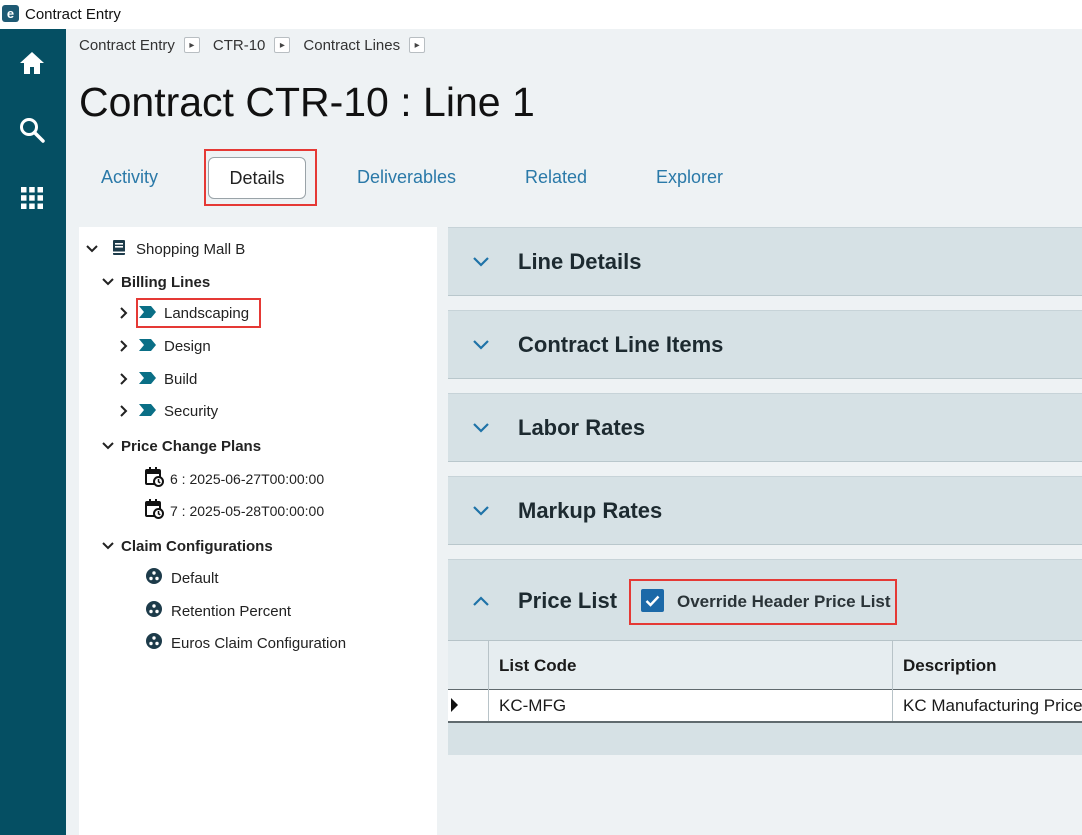  I want to click on tree-item-claim-default: Default, so click(182, 578).